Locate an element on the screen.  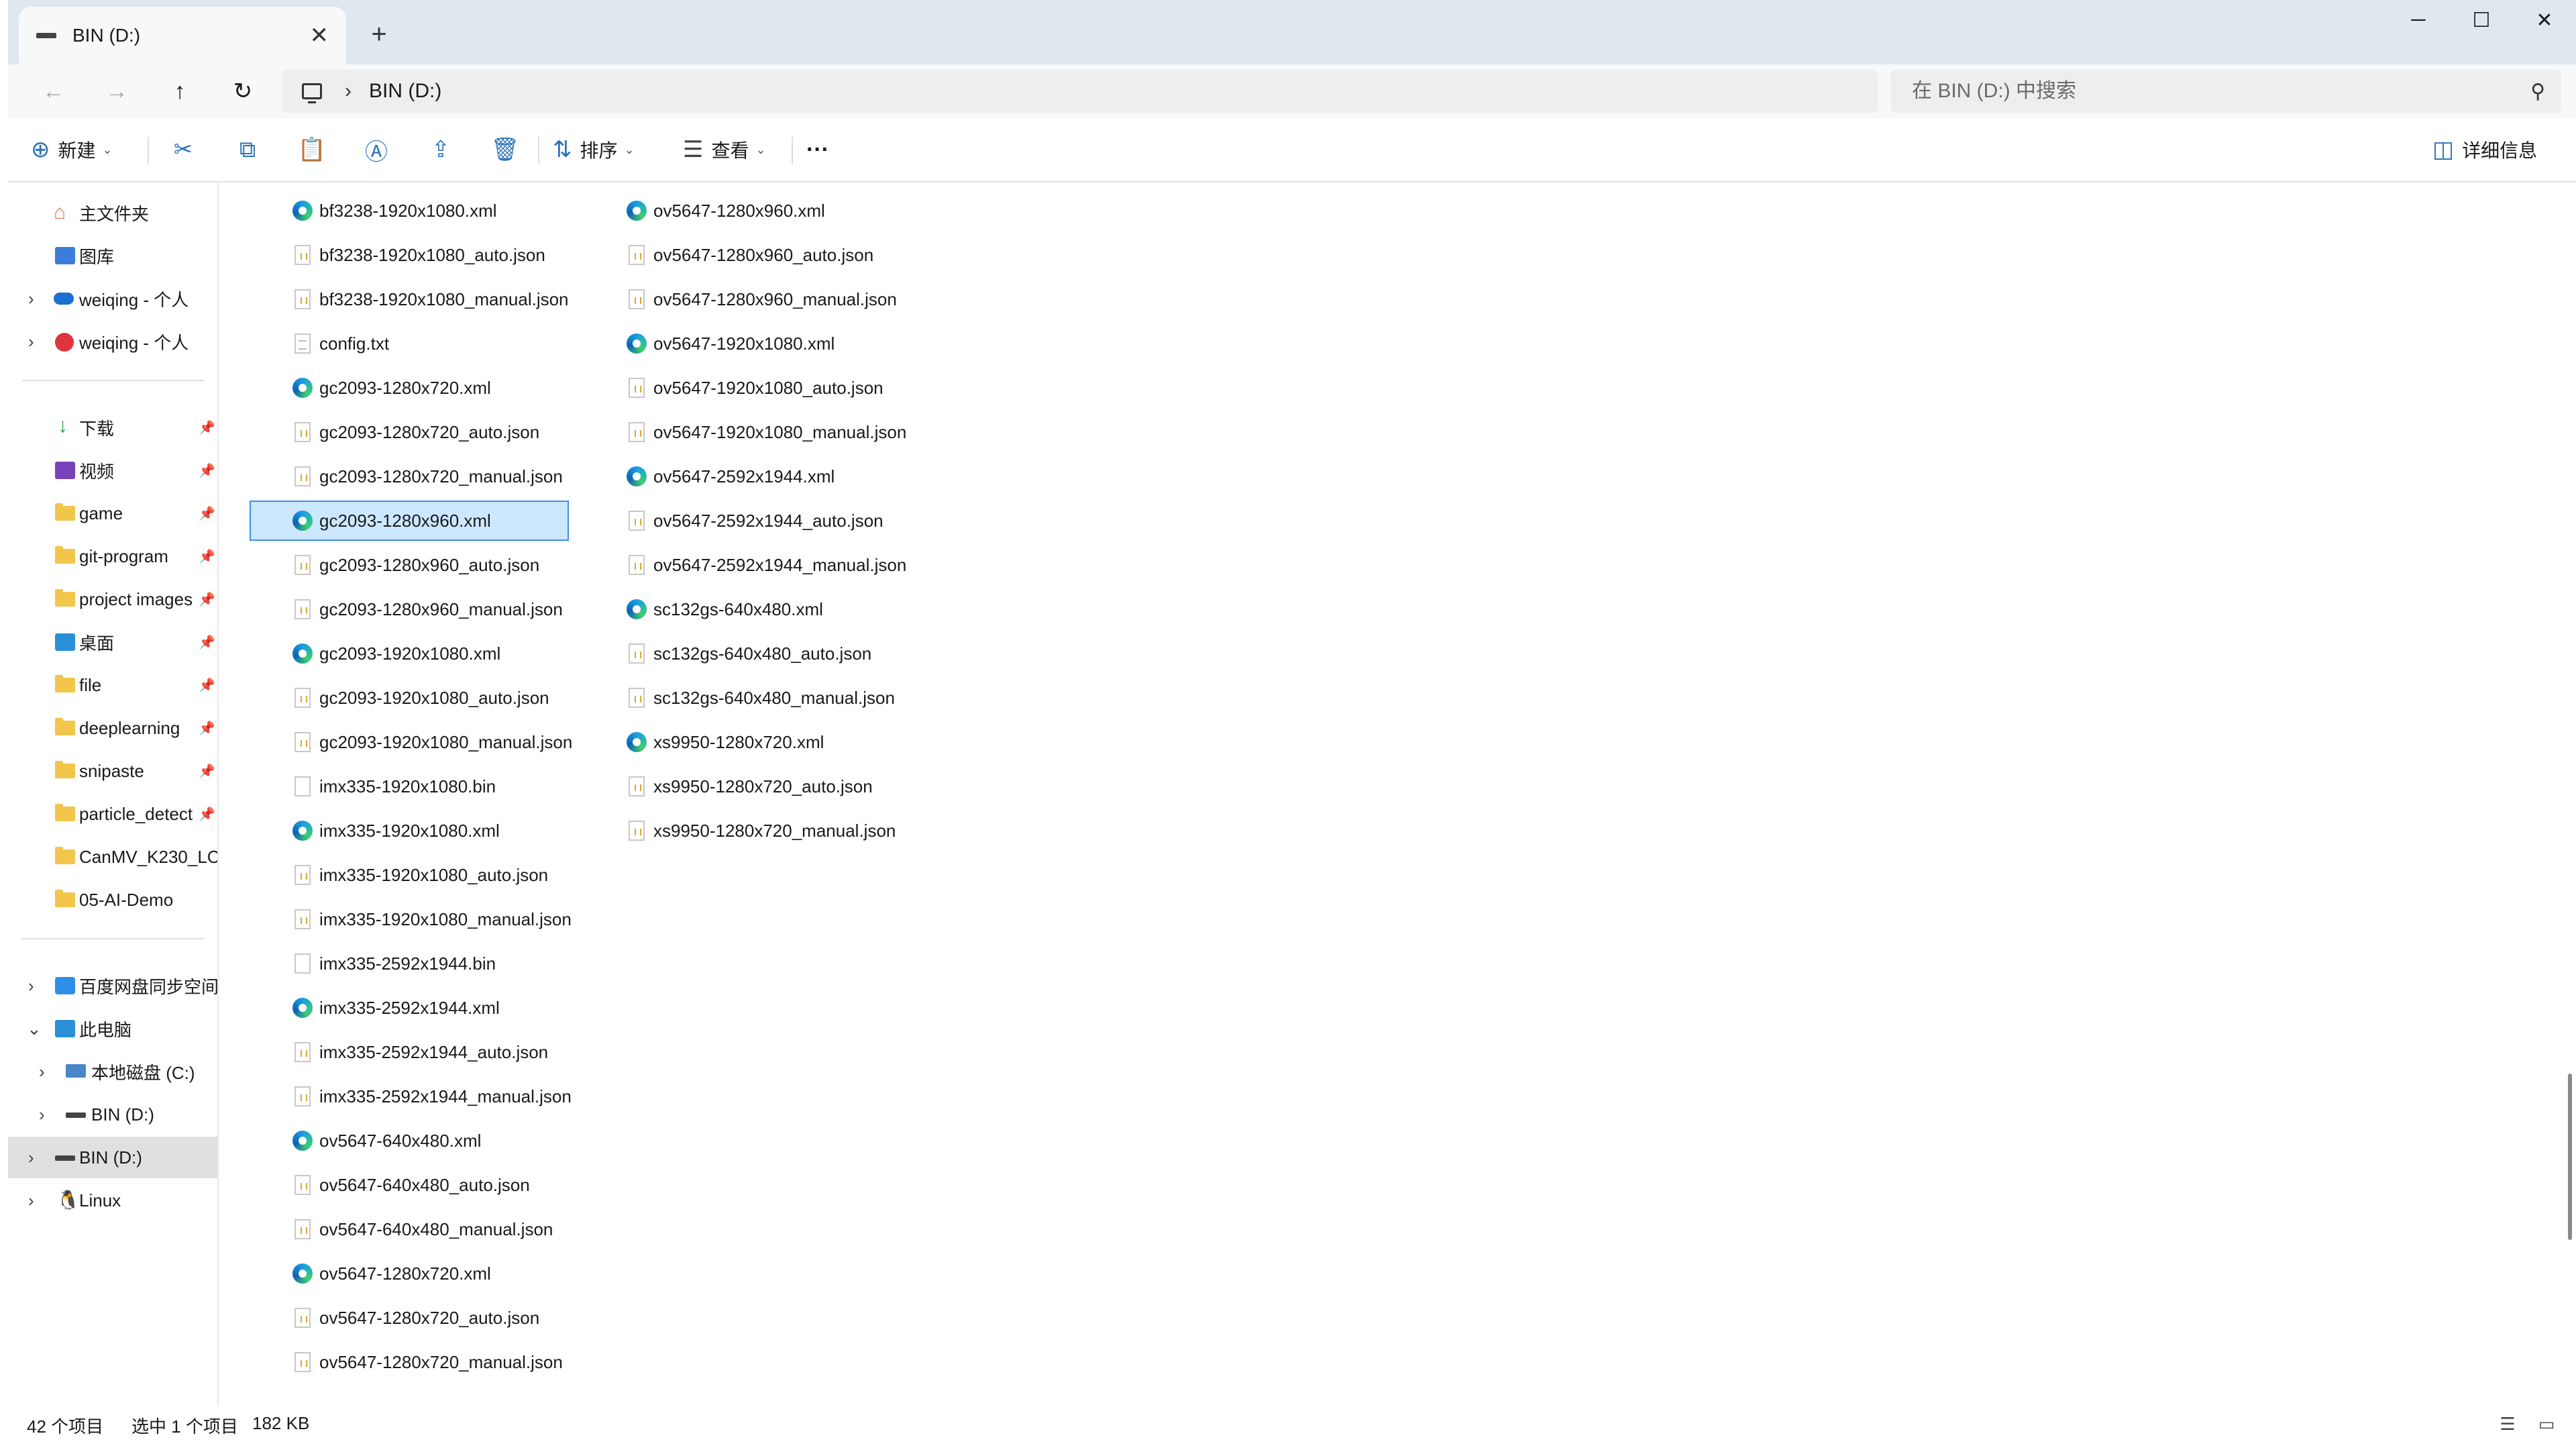
share-button: ⇪ is located at coordinates (441, 149).